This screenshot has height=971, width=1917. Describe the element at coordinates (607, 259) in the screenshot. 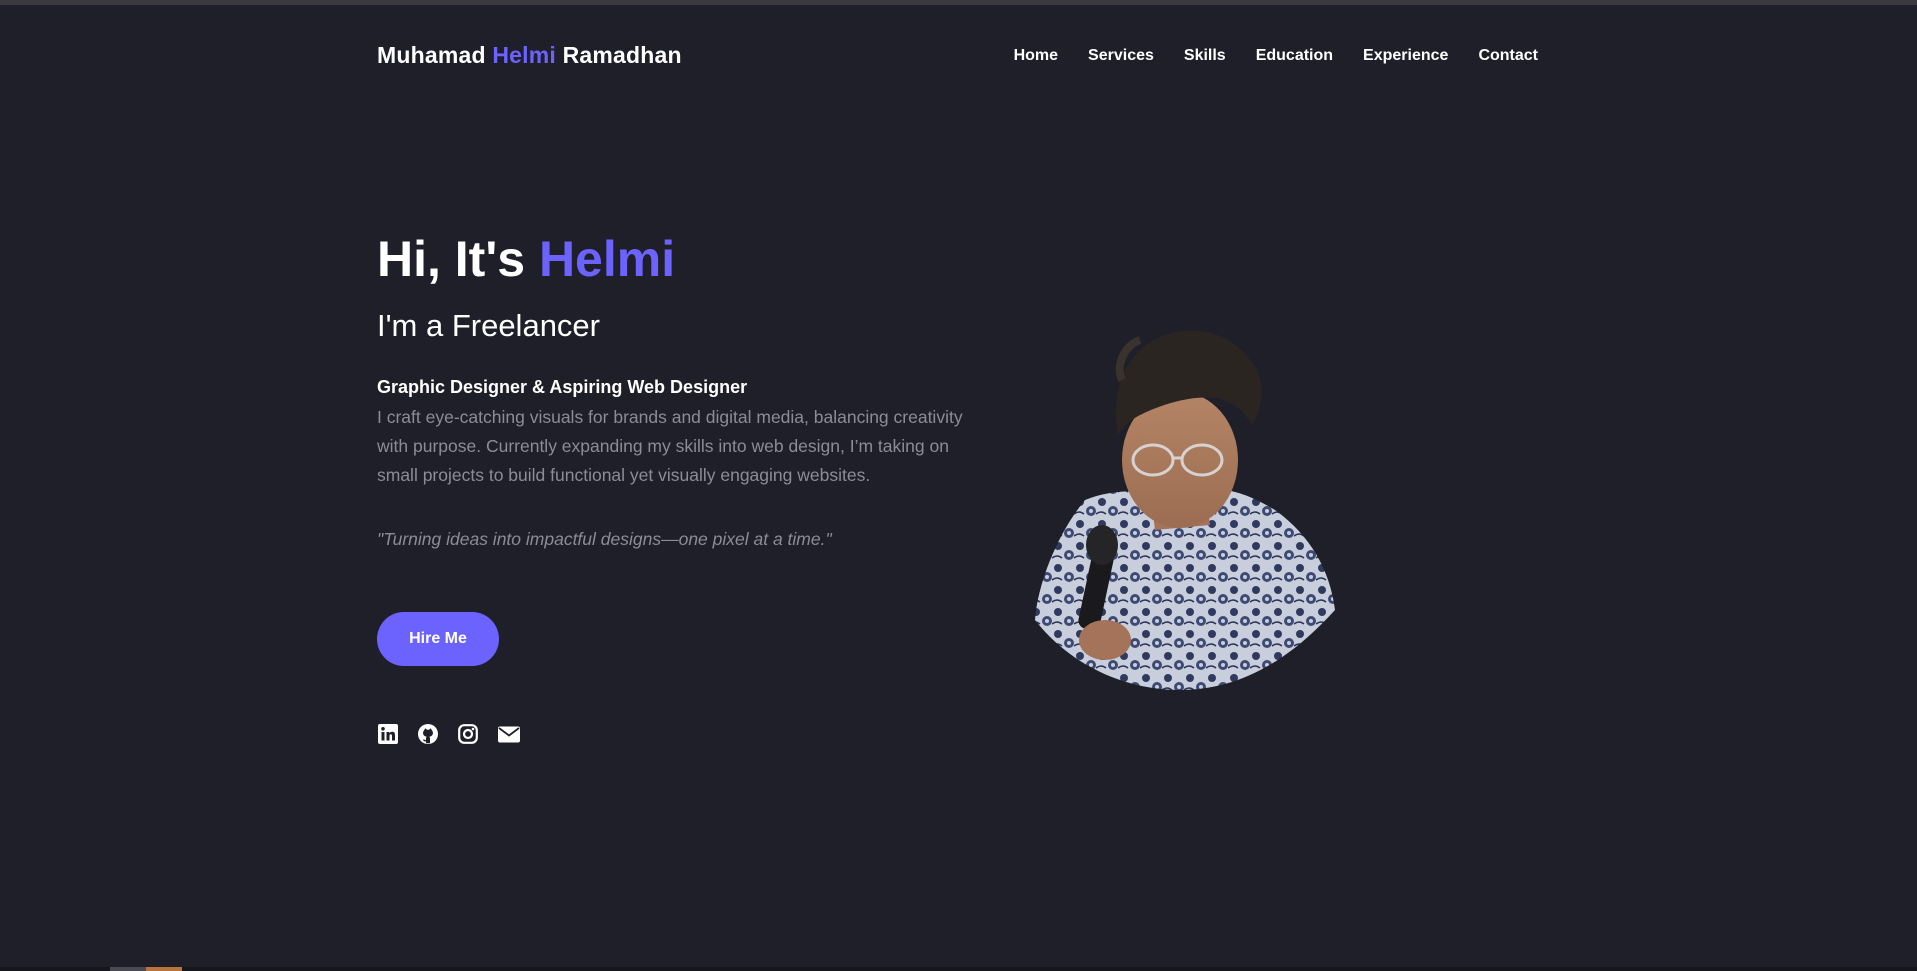

I see `hero-name: Helmi` at that location.